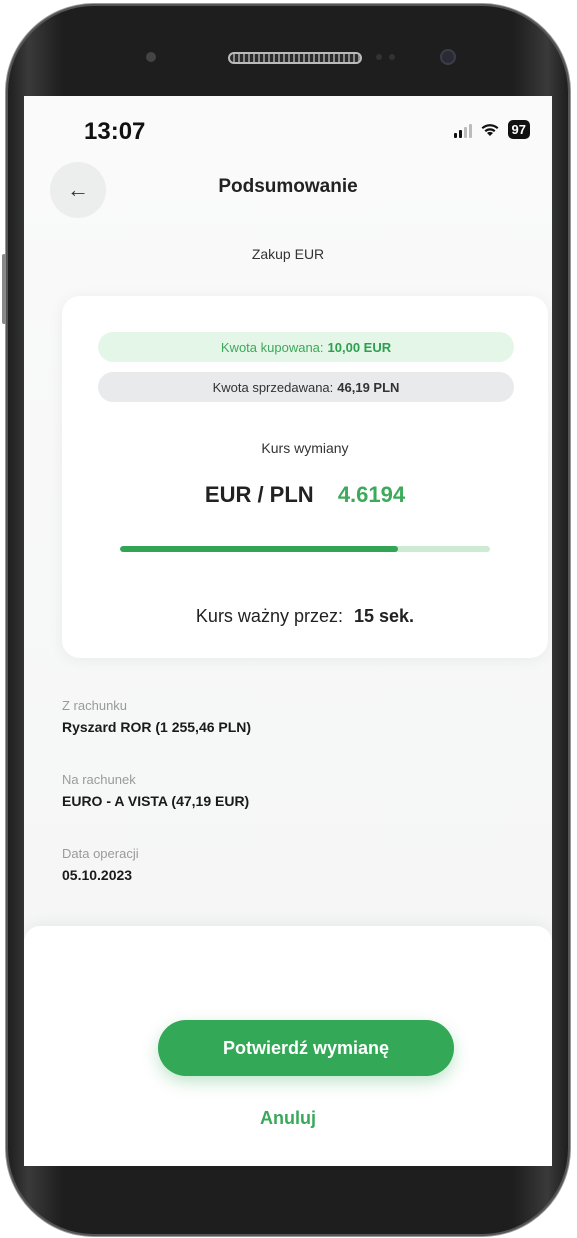 Image resolution: width=577 pixels, height=1238 pixels. Describe the element at coordinates (384, 616) in the screenshot. I see `rate-validity-value: 15 sek.` at that location.